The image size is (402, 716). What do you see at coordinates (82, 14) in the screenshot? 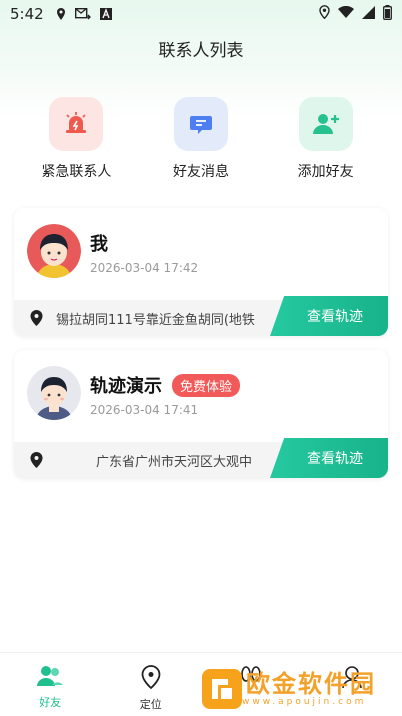
I see `mail-forward-icon` at bounding box center [82, 14].